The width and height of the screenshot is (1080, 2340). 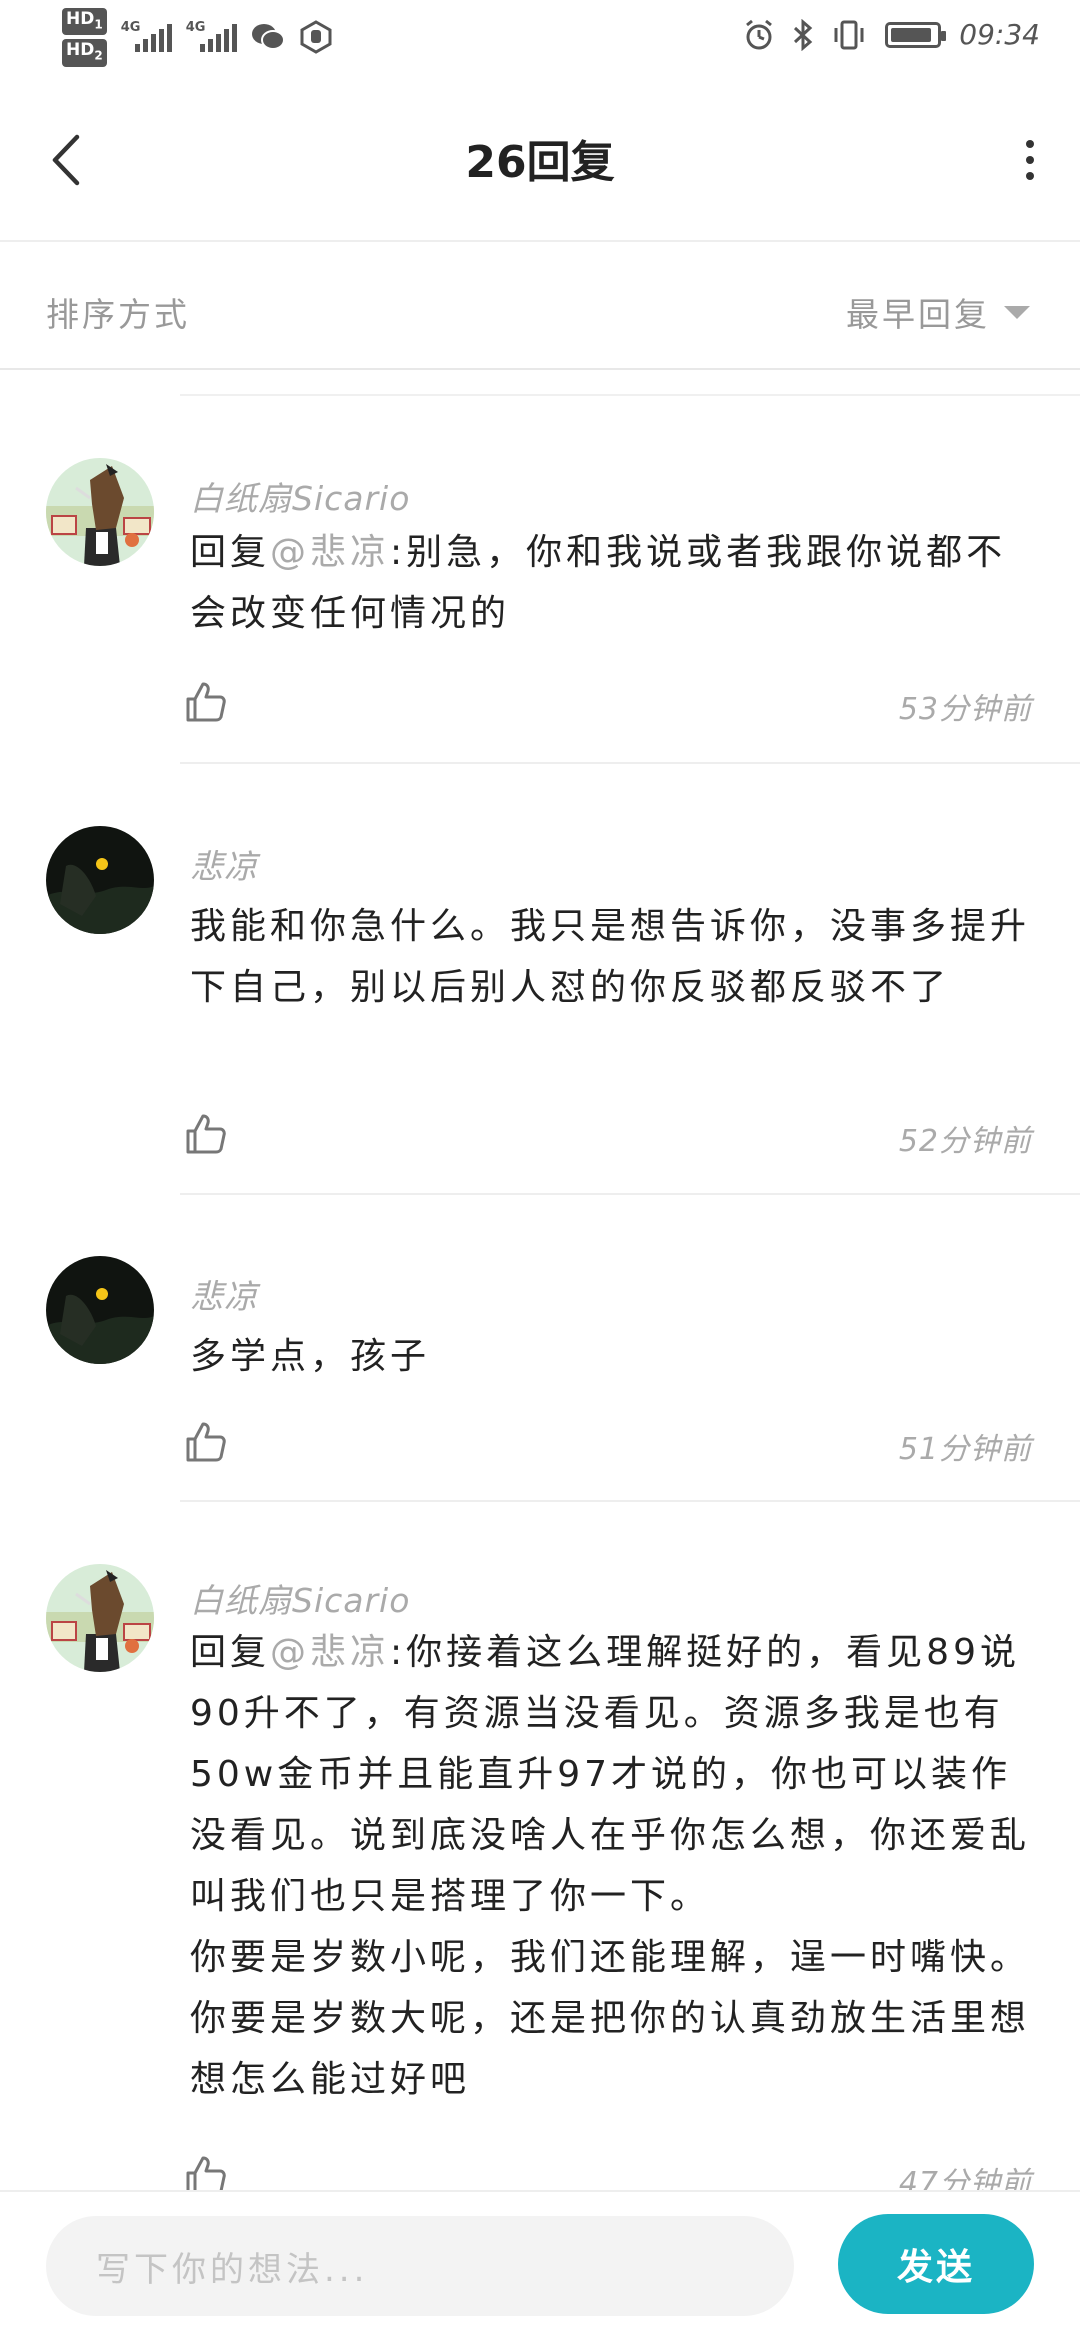 I want to click on send-button: 发送, so click(x=936, y=2264).